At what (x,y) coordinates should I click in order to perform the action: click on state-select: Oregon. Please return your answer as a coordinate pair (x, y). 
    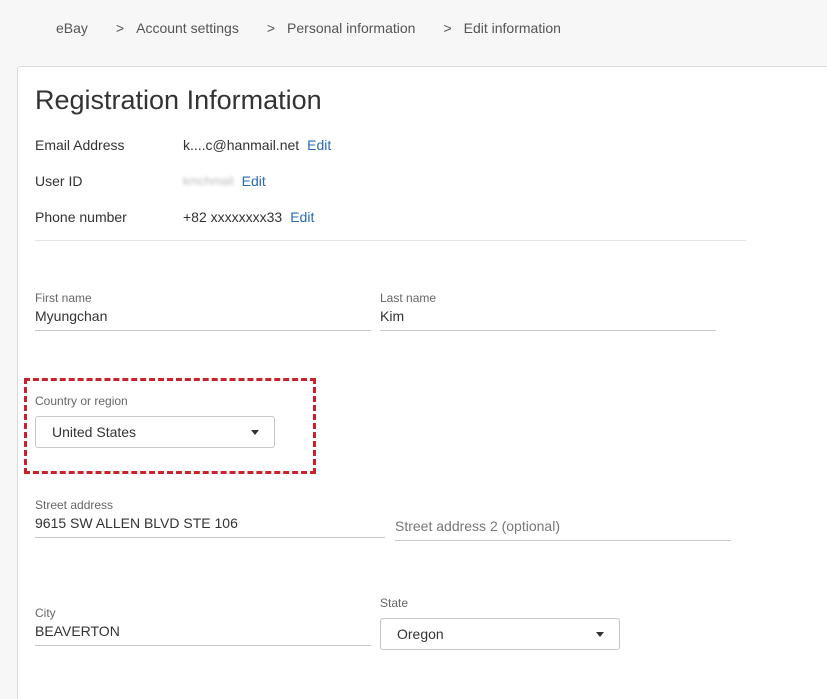
    Looking at the image, I should click on (500, 634).